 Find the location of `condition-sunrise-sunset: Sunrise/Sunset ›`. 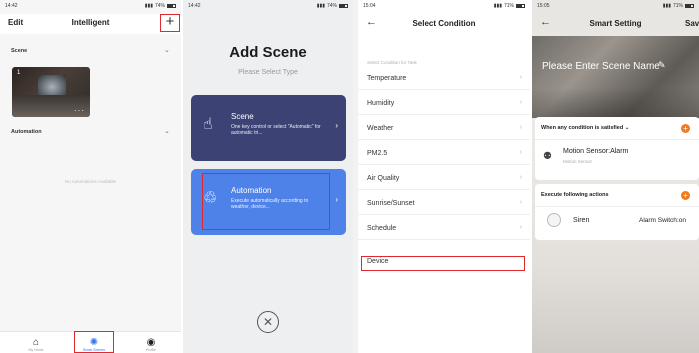

condition-sunrise-sunset: Sunrise/Sunset › is located at coordinates (444, 204).